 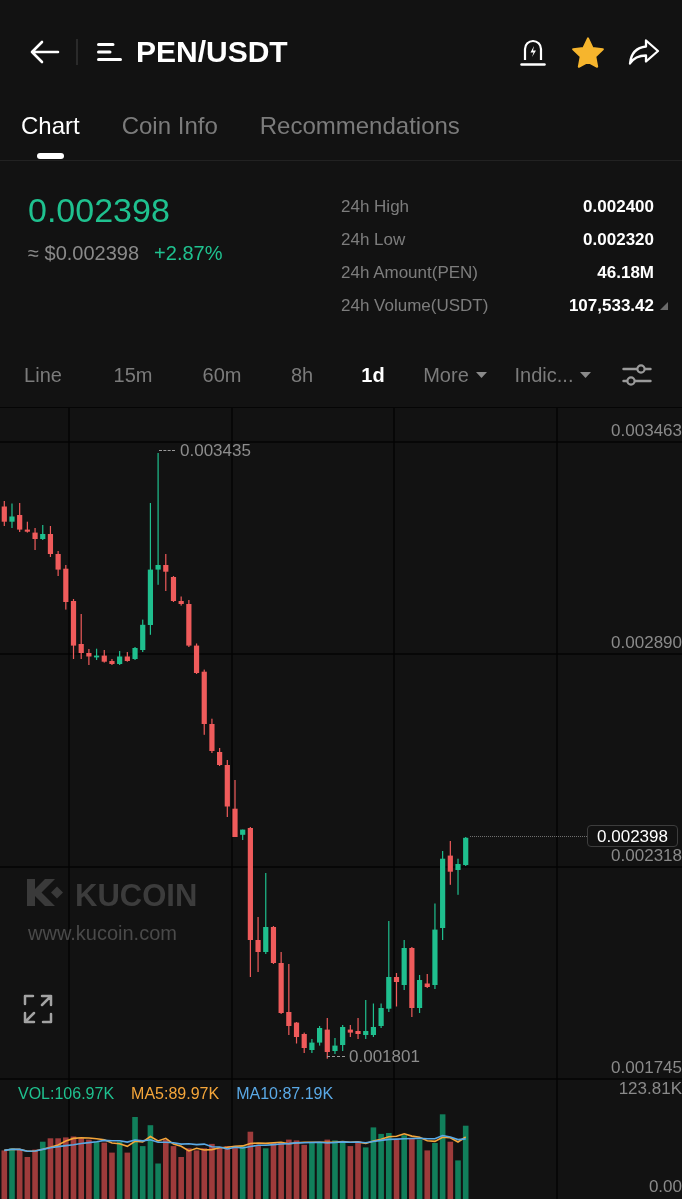 I want to click on back-arrow-icon, so click(x=45, y=52).